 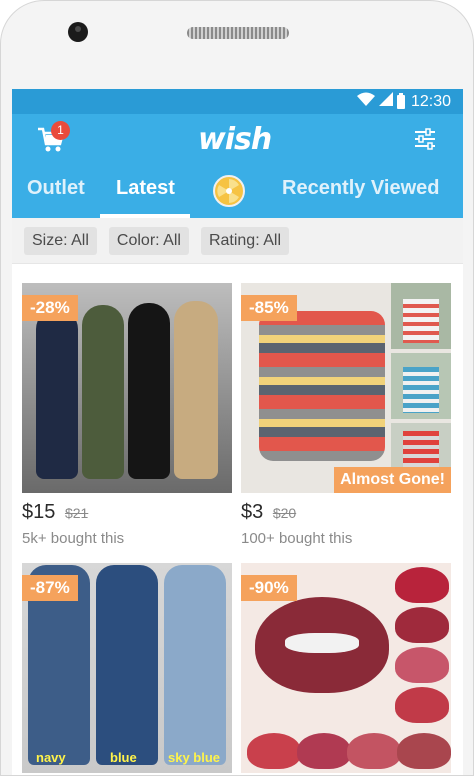 What do you see at coordinates (430, 101) in the screenshot?
I see `status-time: 12:30` at bounding box center [430, 101].